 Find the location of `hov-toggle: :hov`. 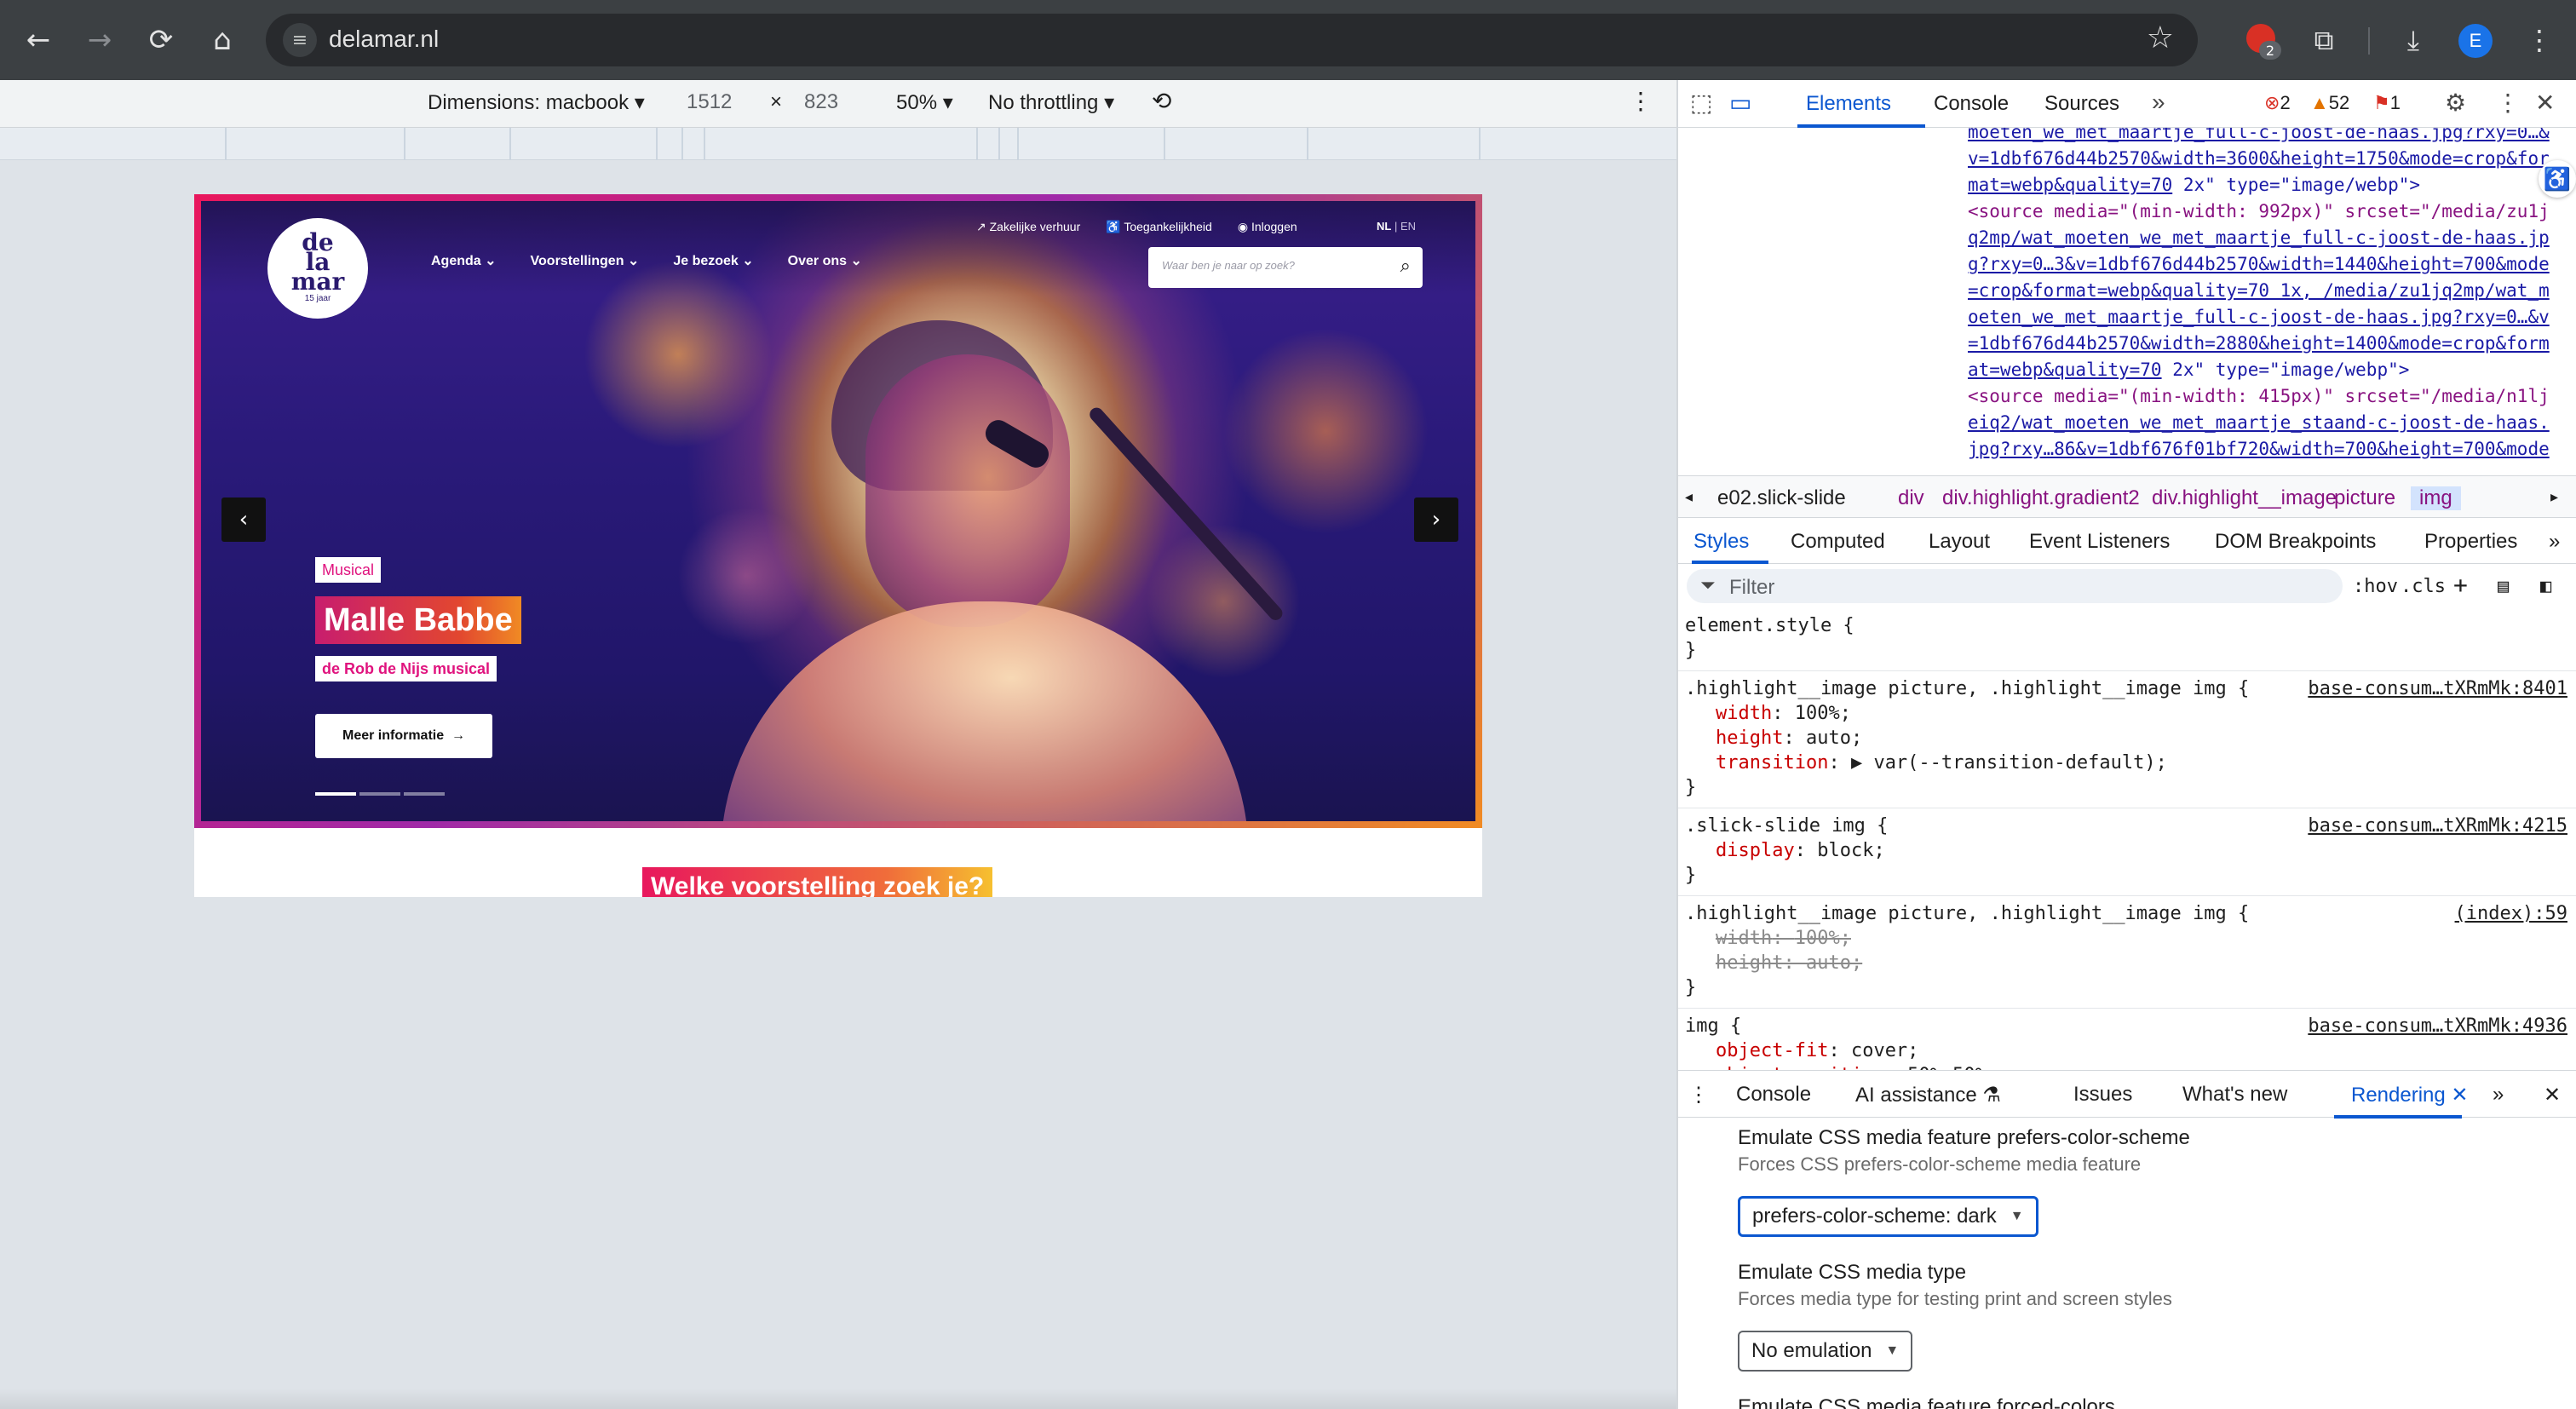

hov-toggle: :hov is located at coordinates (2376, 586).